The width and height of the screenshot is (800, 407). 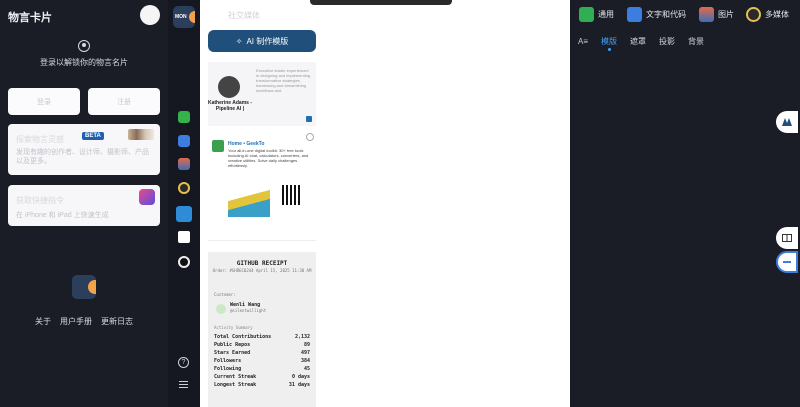 I want to click on shortcut-card-title: 获取快捷指令, so click(x=40, y=200).